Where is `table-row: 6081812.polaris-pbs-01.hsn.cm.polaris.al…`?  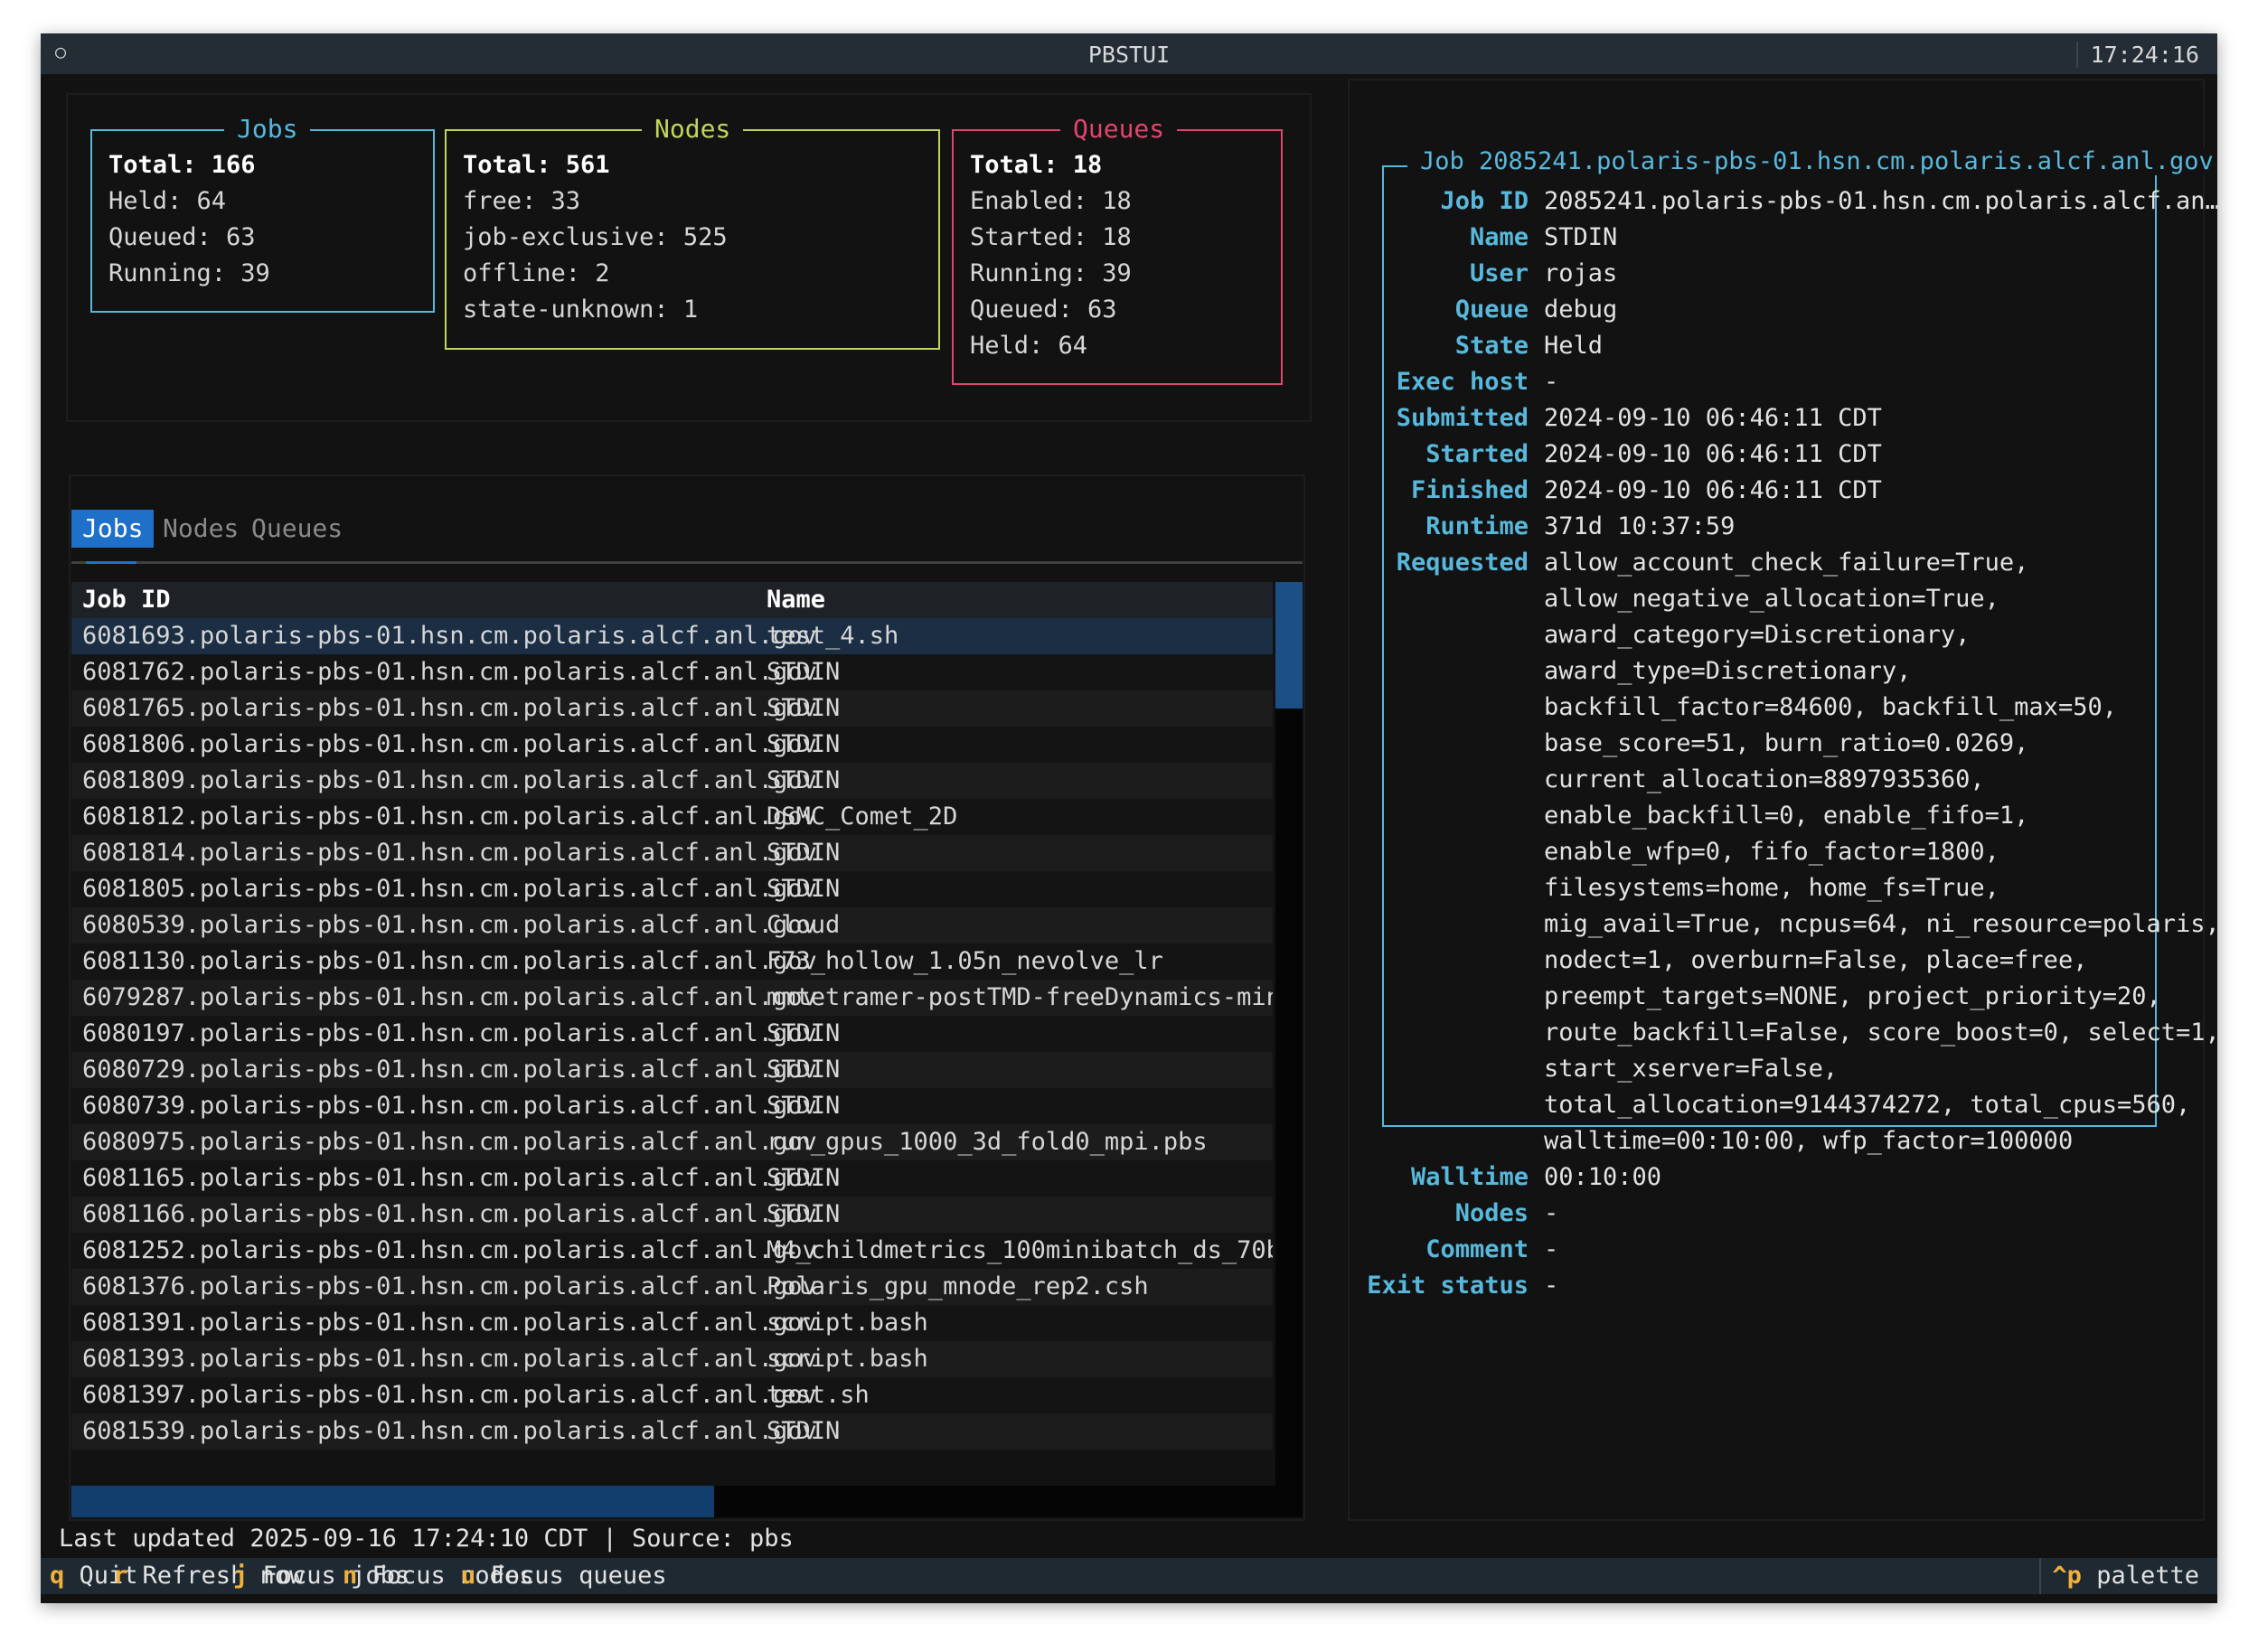
table-row: 6081812.polaris-pbs-01.hsn.cm.polaris.al… is located at coordinates (672, 817).